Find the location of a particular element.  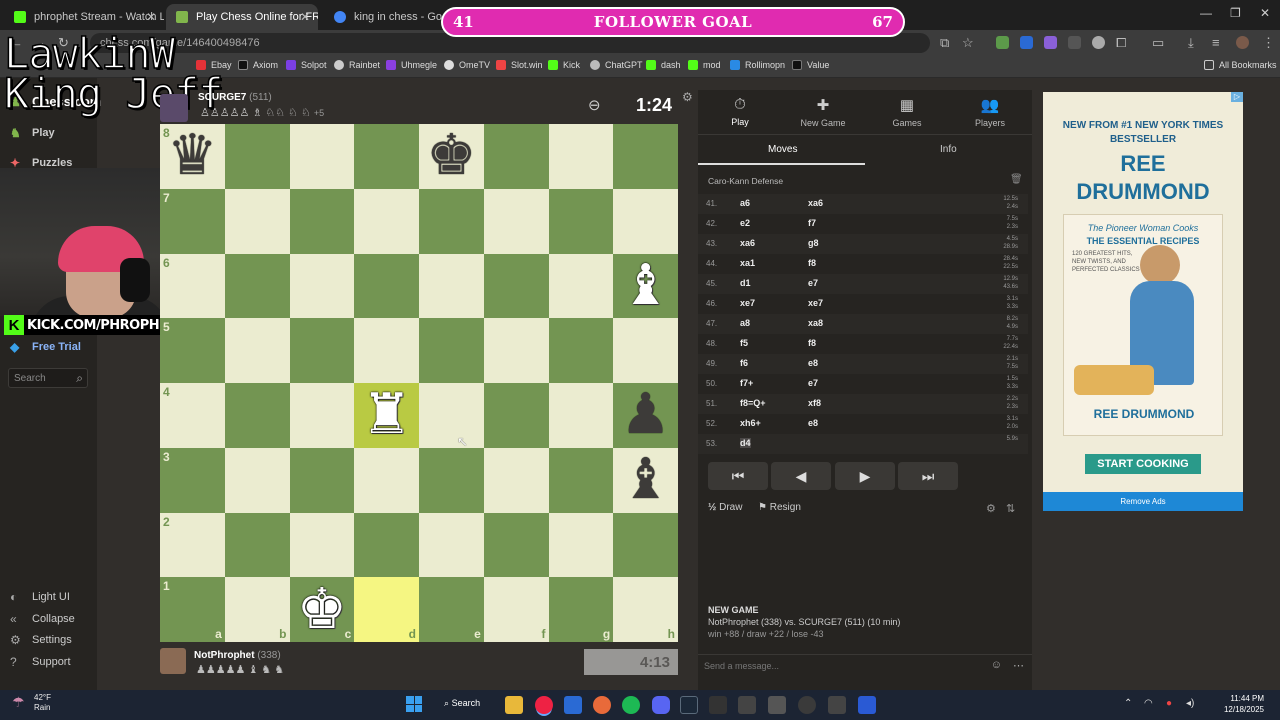

ad-choices-icon: ▷ is located at coordinates (1237, 97).